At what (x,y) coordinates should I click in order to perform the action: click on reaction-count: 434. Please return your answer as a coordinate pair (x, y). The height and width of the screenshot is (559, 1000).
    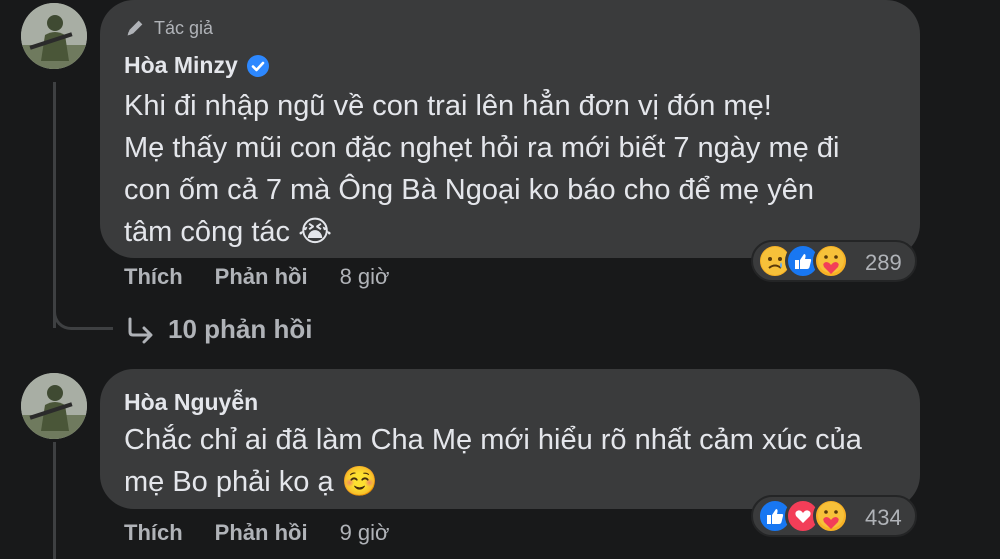
    Looking at the image, I should click on (883, 517).